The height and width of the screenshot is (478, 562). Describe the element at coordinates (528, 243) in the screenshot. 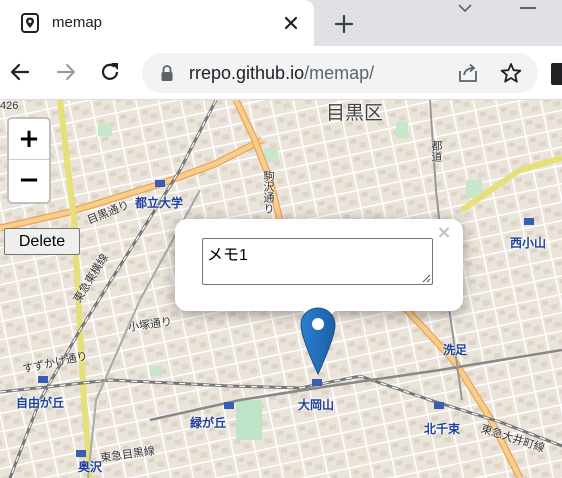

I see `station-label: 西小山` at that location.